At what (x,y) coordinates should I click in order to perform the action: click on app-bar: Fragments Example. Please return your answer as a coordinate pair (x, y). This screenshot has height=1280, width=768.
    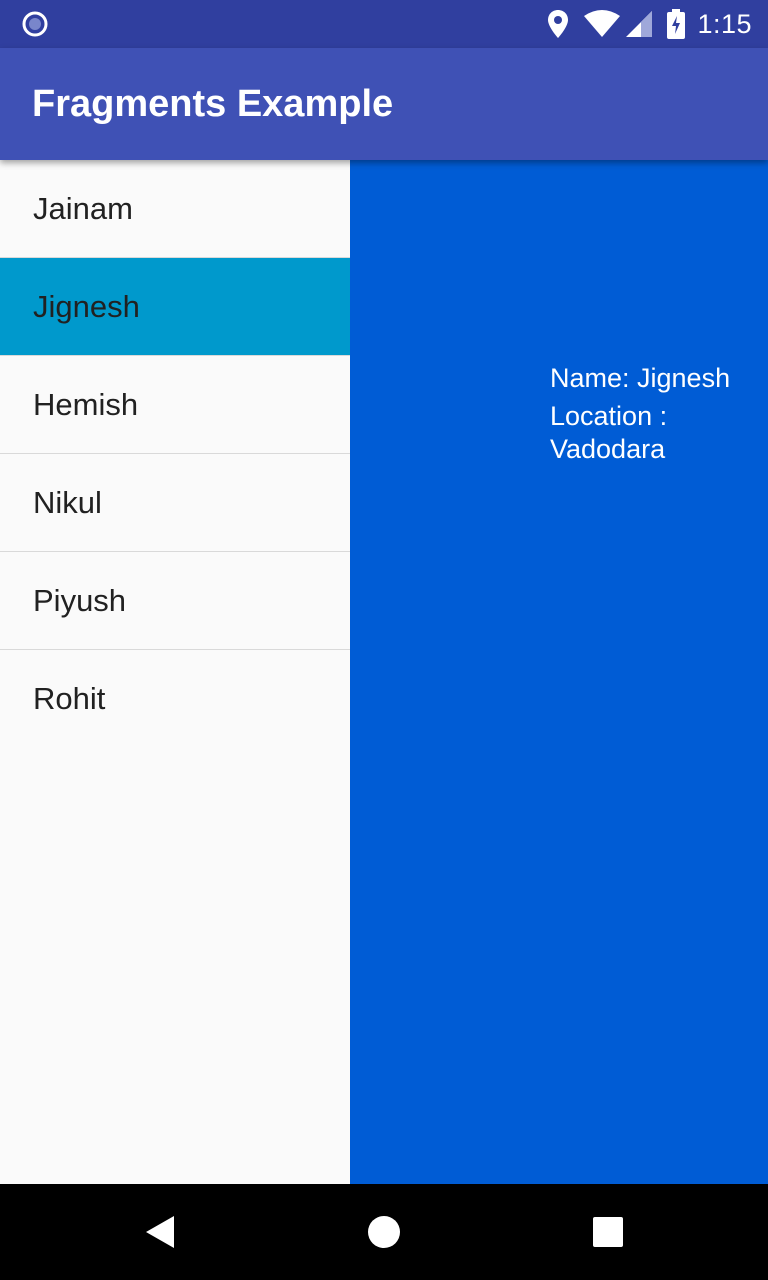
    Looking at the image, I should click on (384, 104).